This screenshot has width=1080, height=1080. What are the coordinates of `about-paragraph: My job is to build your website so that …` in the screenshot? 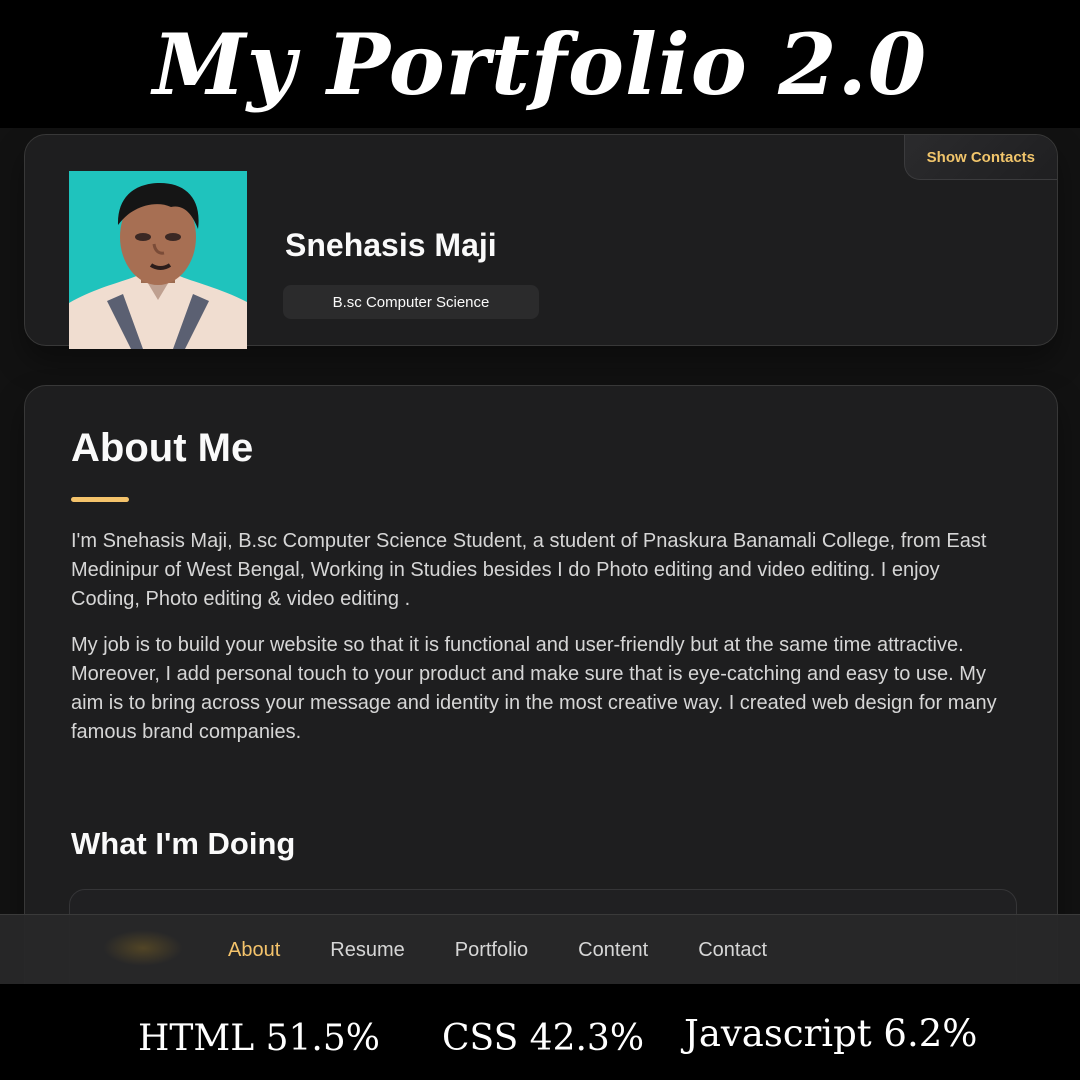 It's located at (534, 688).